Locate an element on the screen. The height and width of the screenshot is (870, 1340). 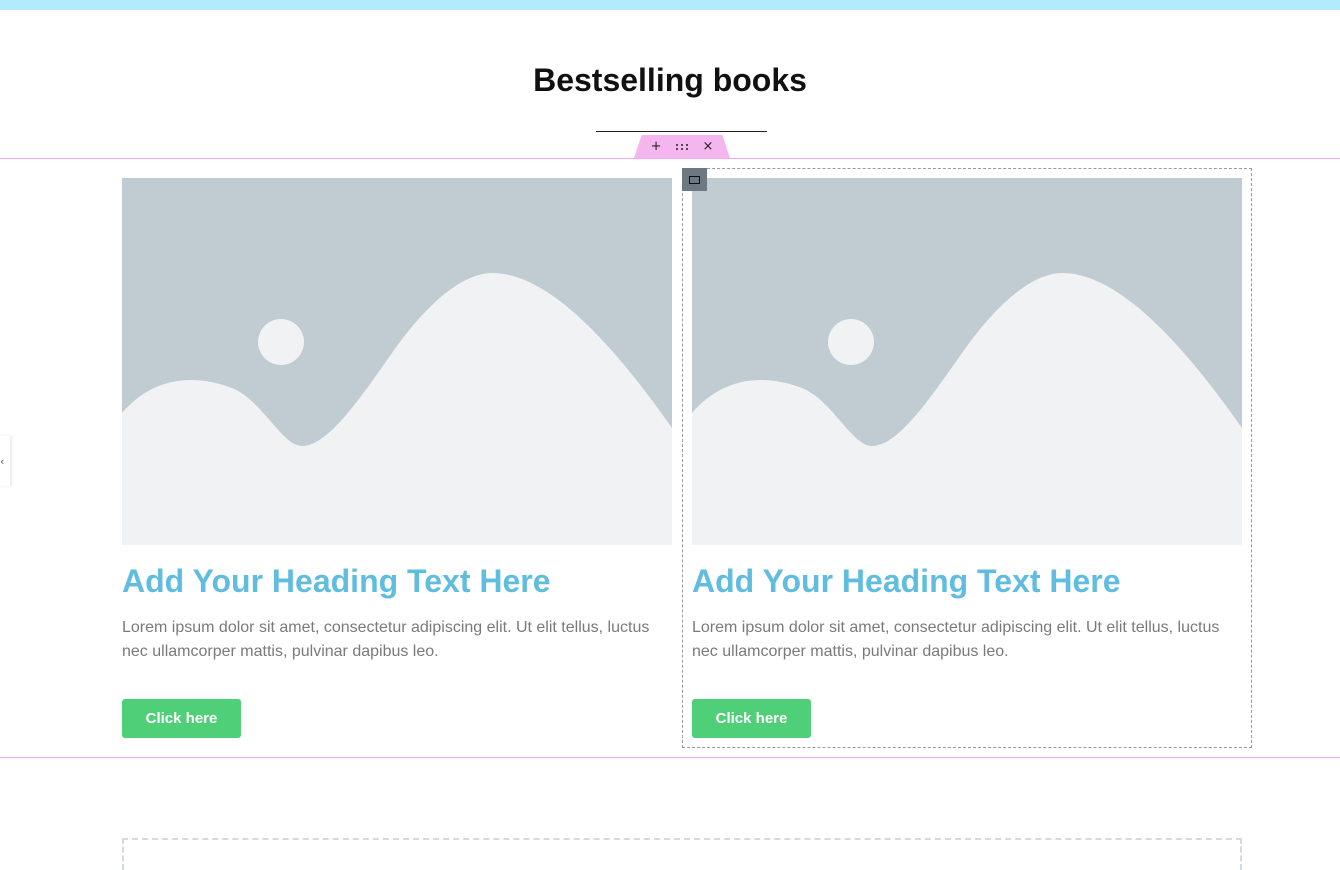
section-handle: + × is located at coordinates (682, 146).